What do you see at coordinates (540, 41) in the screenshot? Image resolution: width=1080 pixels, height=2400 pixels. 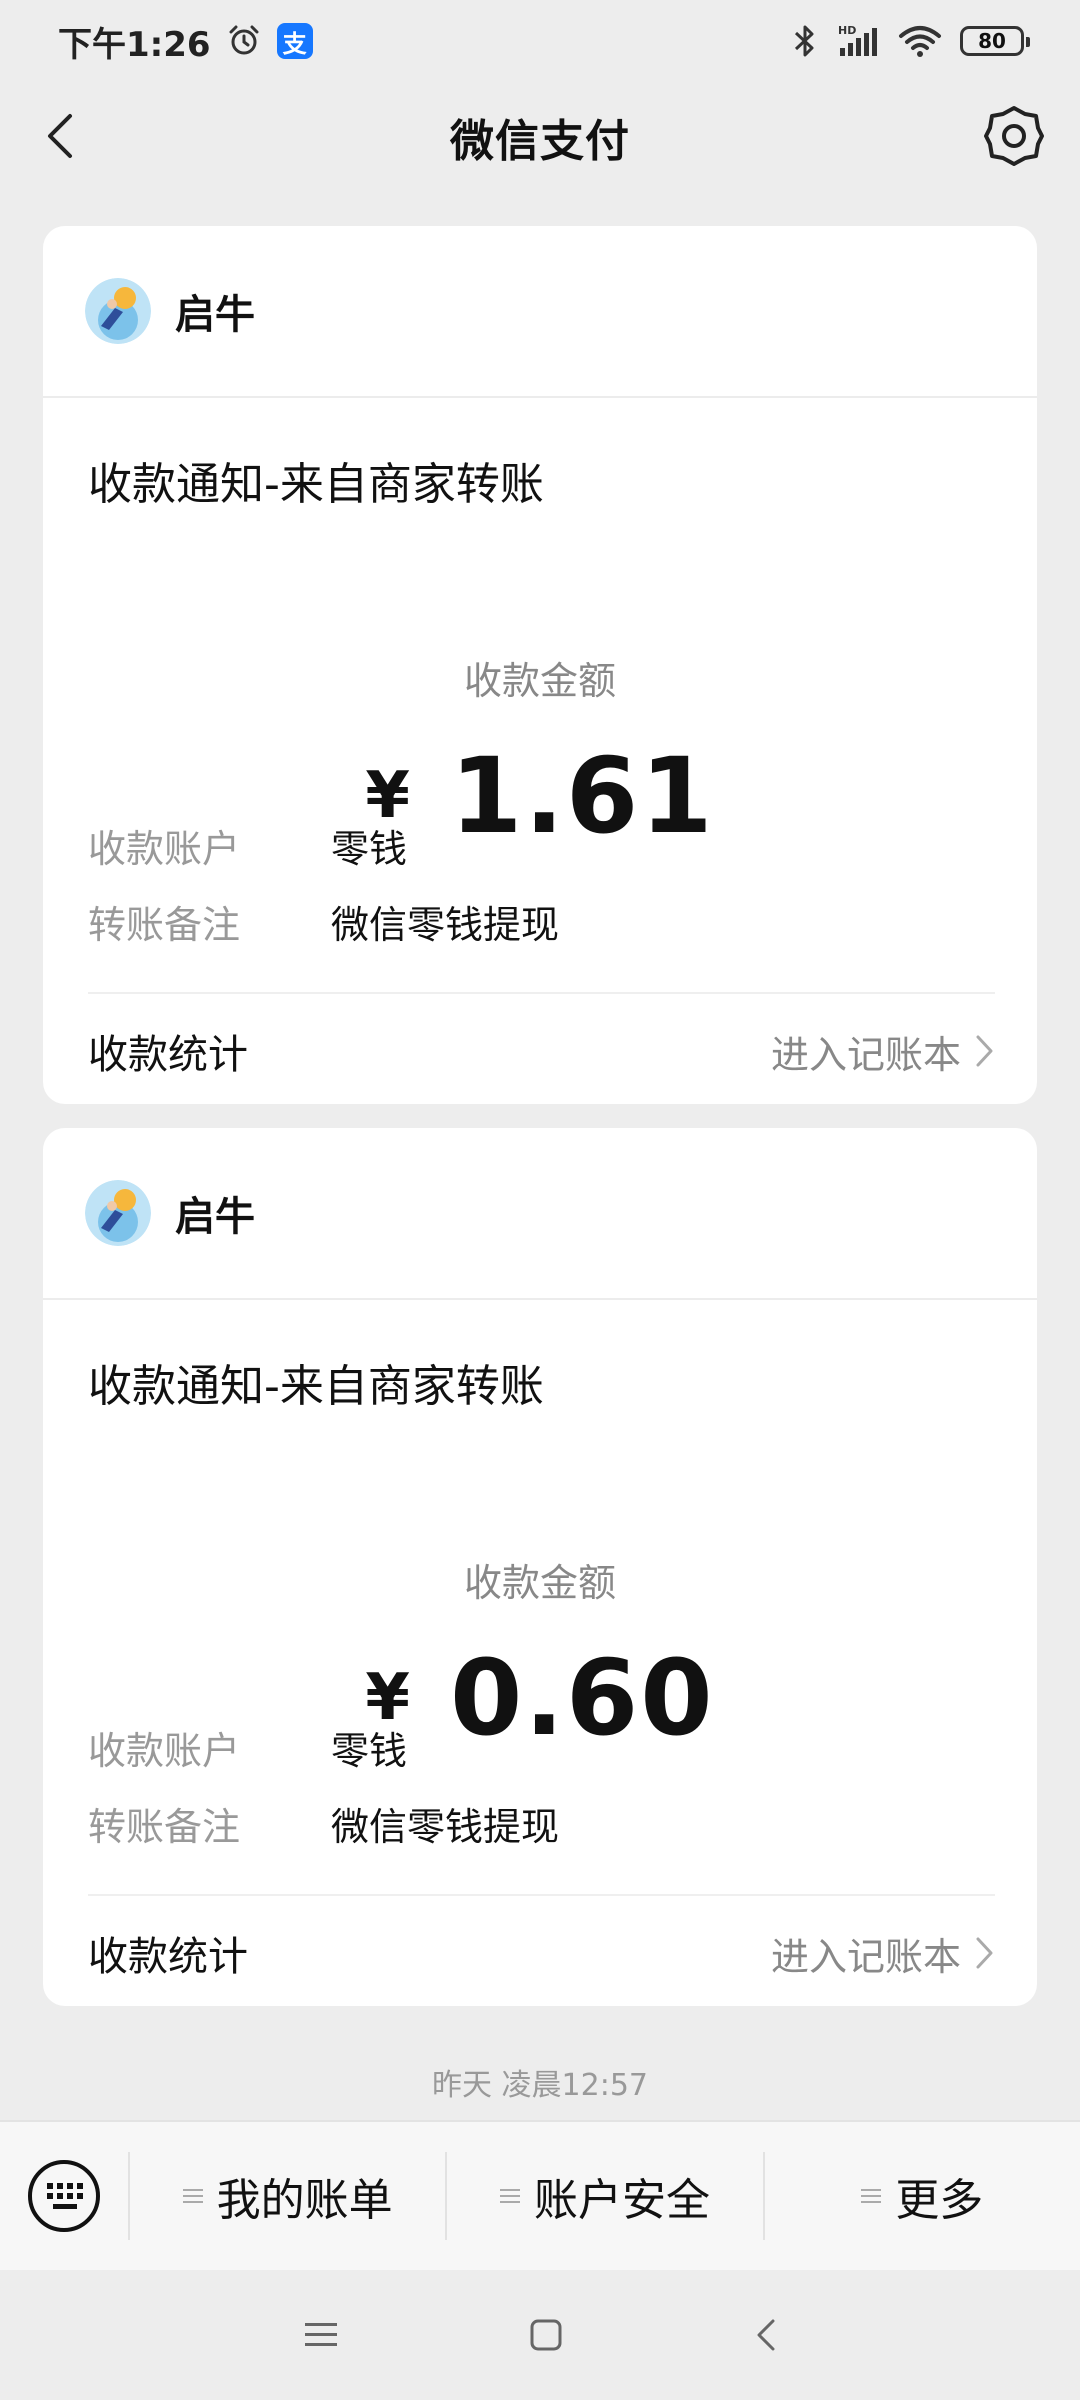 I see `status-bar: 下午1:26 支 HD 80` at bounding box center [540, 41].